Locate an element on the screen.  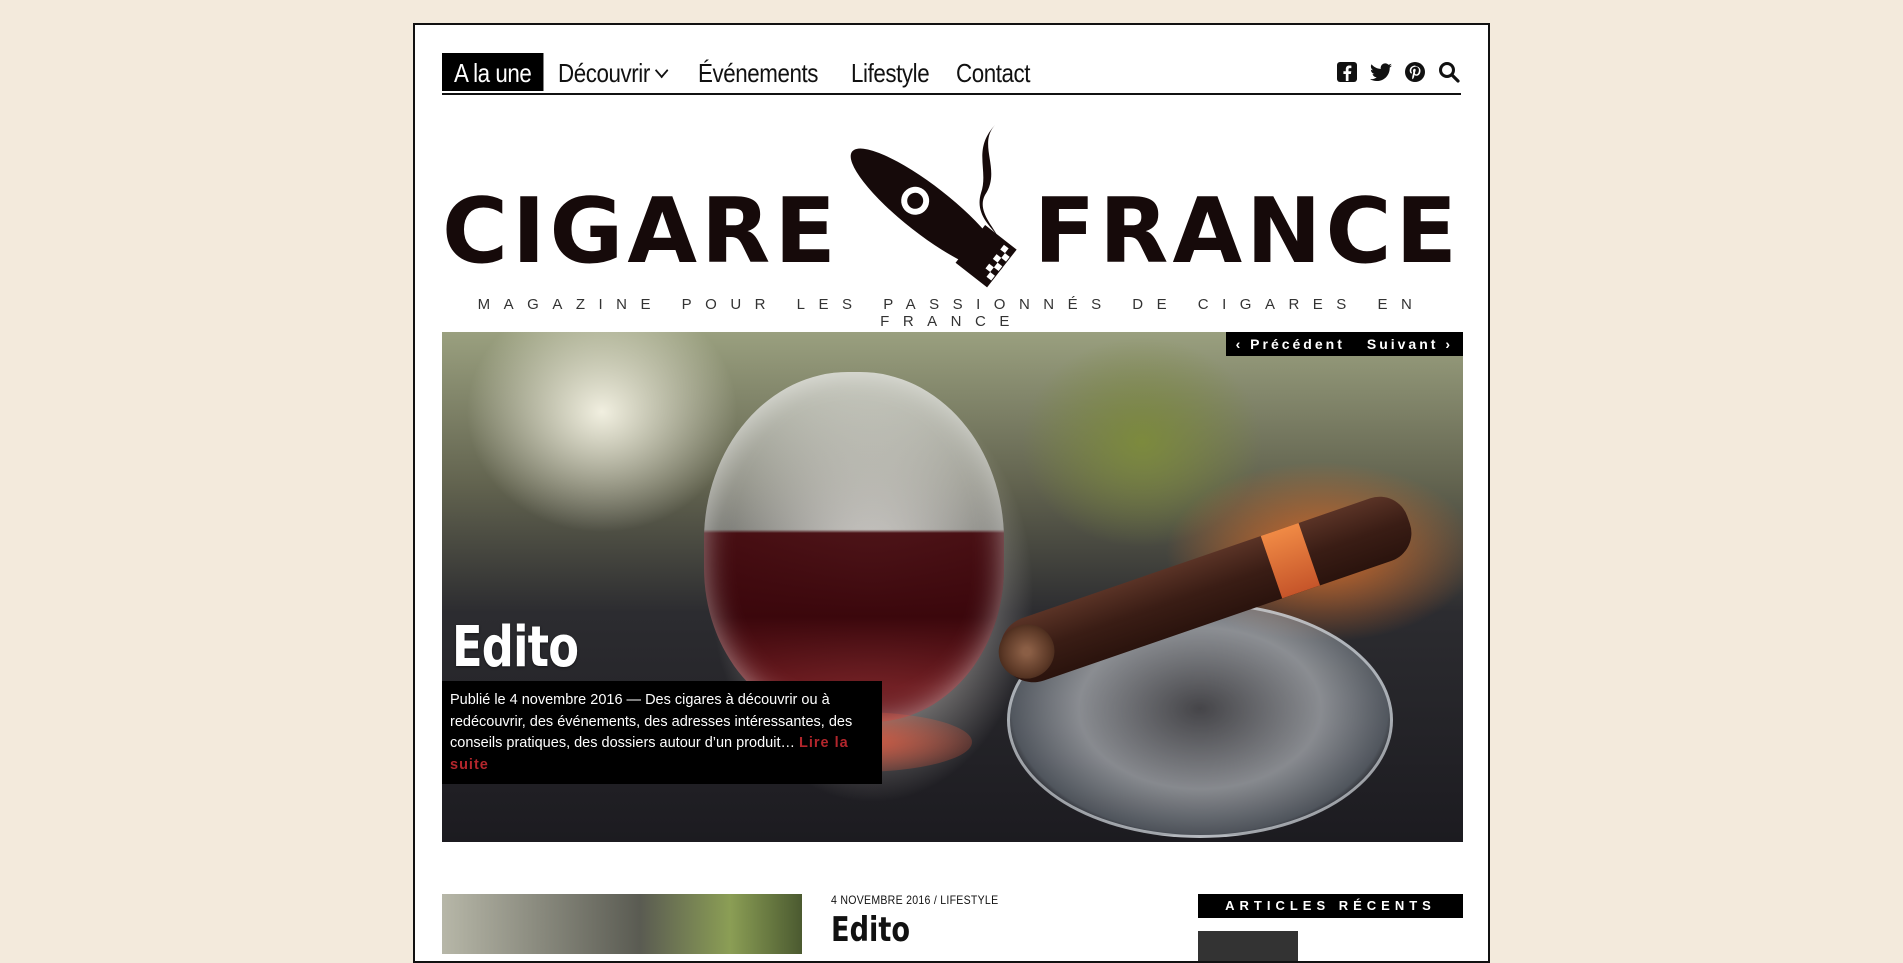
nav-item-label: Événements is located at coordinates (757, 73).